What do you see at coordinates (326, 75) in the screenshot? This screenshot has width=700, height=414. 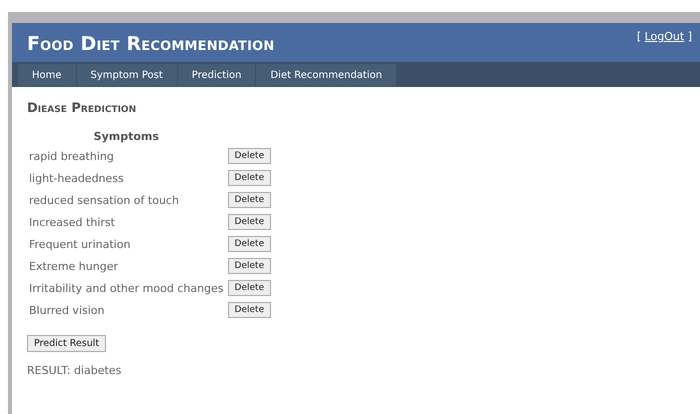 I see `menu-tab: Diet Recommendation` at bounding box center [326, 75].